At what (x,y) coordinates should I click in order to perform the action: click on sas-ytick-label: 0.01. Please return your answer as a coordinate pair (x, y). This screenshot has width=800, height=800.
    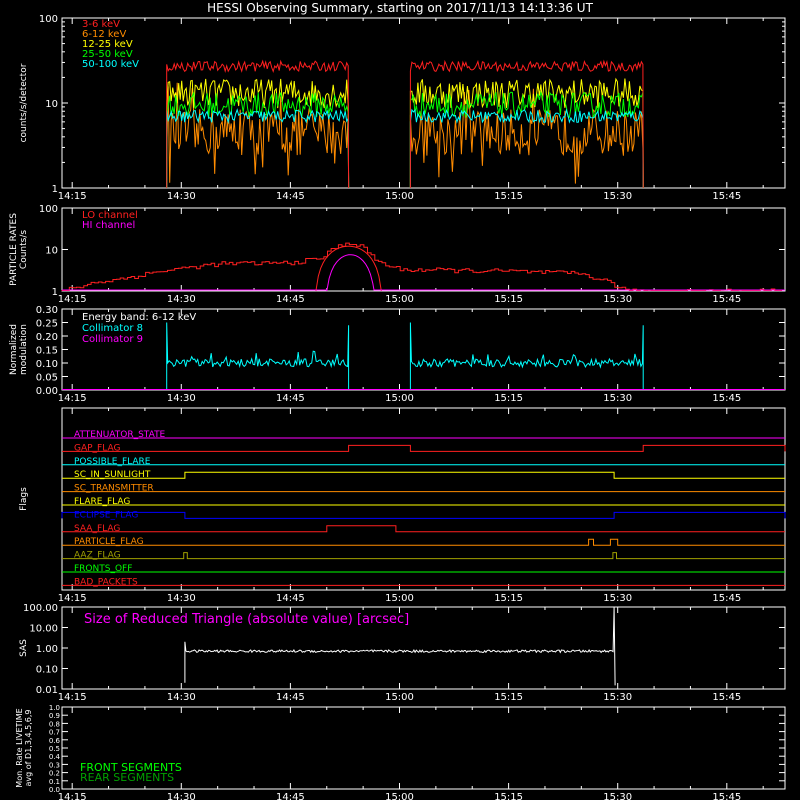
    Looking at the image, I should click on (47, 690).